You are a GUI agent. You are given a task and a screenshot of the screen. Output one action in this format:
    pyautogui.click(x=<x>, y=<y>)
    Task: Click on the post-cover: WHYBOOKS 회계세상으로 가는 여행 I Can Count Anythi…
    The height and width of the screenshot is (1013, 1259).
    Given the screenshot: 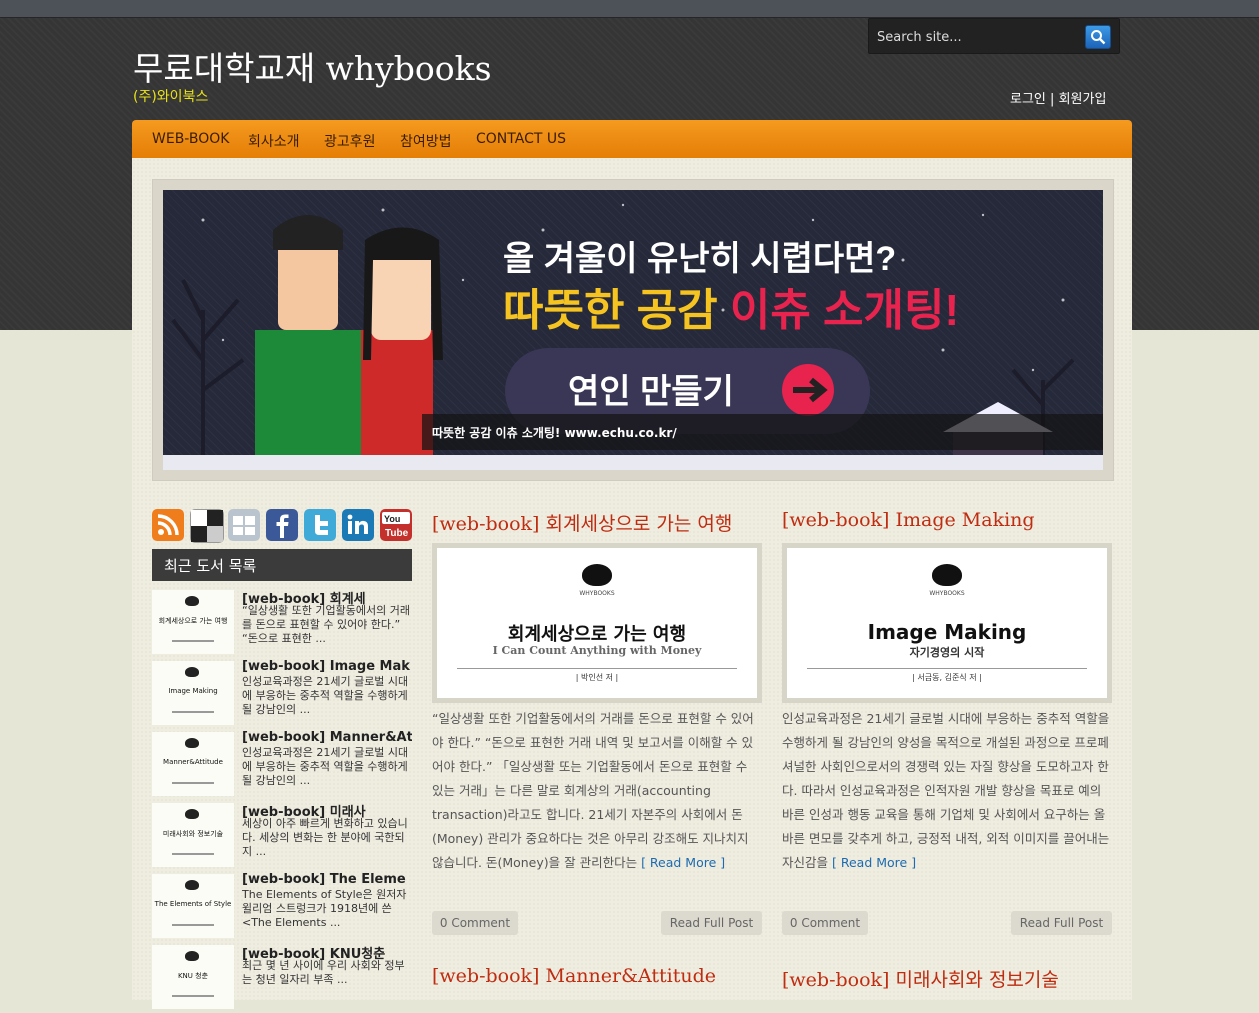 What is the action you would take?
    pyautogui.click(x=597, y=623)
    